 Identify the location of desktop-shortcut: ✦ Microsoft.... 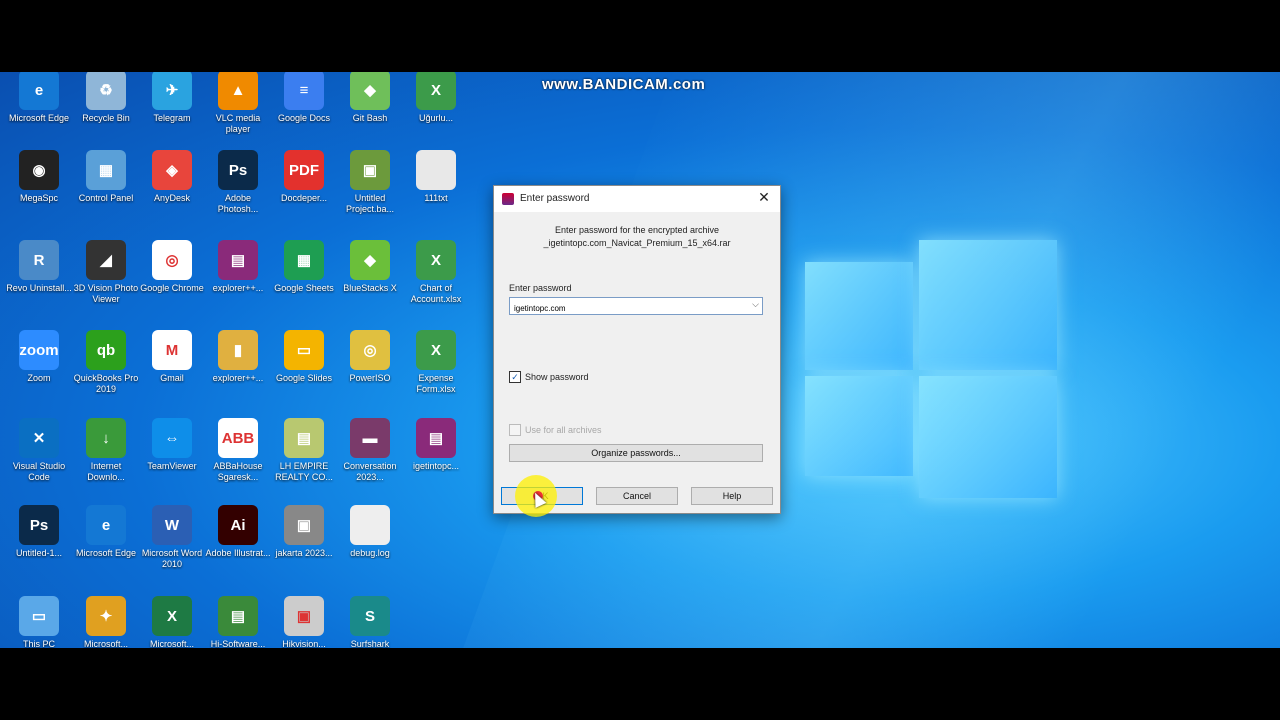
(106, 622).